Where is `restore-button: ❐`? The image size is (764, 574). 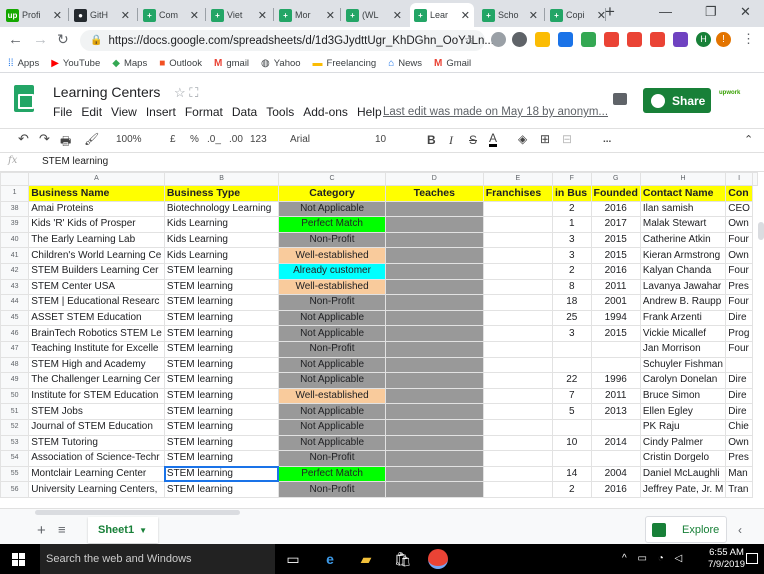
restore-button: ❐ is located at coordinates (711, 12).